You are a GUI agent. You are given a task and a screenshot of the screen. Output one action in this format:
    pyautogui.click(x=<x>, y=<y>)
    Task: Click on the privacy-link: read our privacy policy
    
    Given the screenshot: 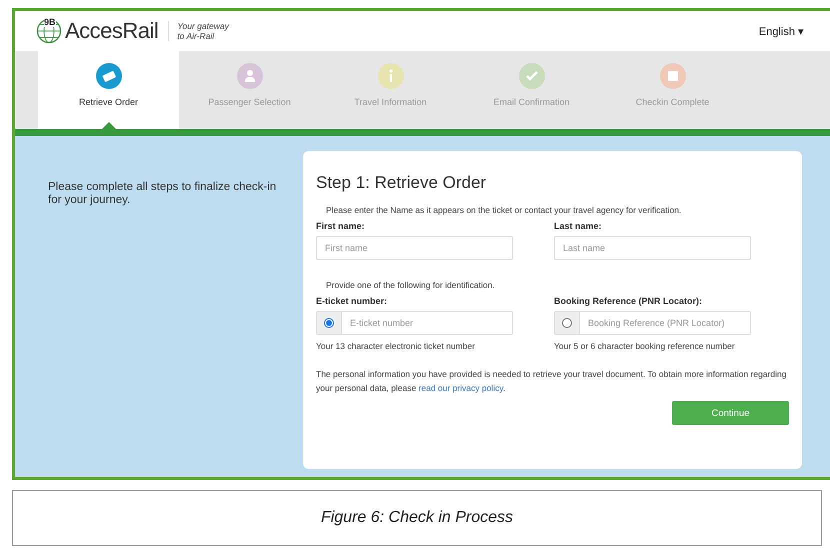 What is the action you would take?
    pyautogui.click(x=460, y=388)
    